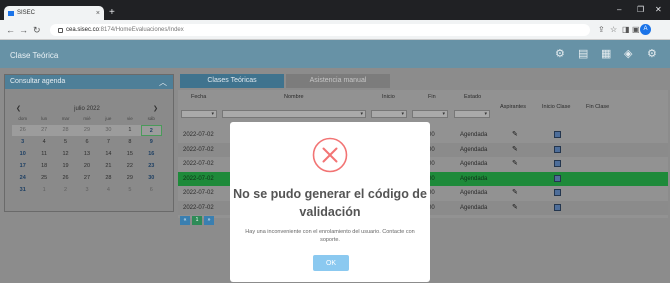  Describe the element at coordinates (23, 30) in the screenshot. I see `forward-button: →` at that location.